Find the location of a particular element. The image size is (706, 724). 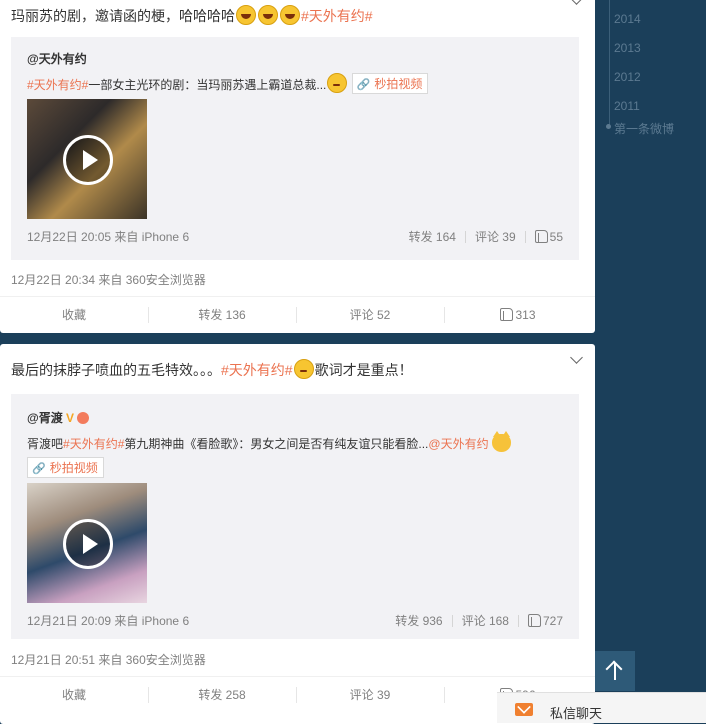

repost-like-link: 55 is located at coordinates (548, 237).